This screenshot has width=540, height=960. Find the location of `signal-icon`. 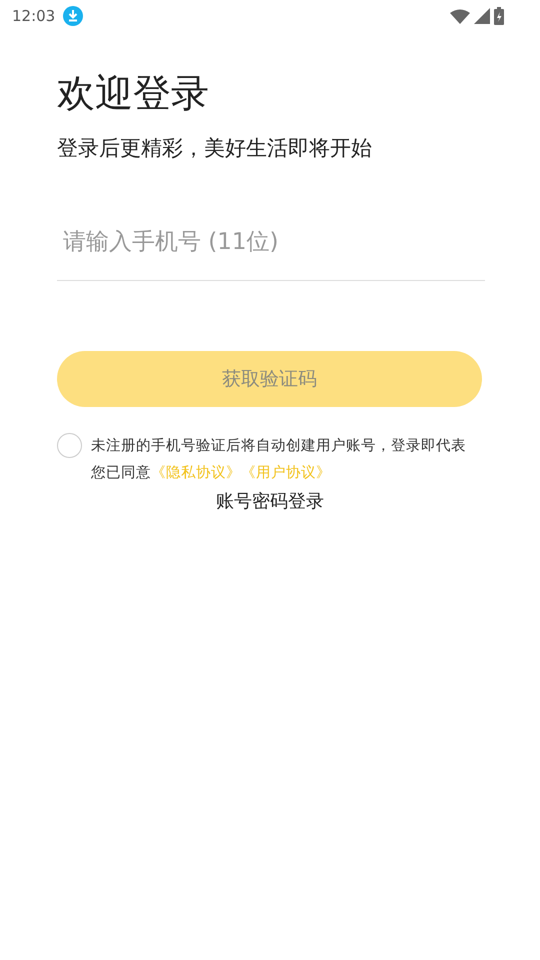

signal-icon is located at coordinates (482, 16).